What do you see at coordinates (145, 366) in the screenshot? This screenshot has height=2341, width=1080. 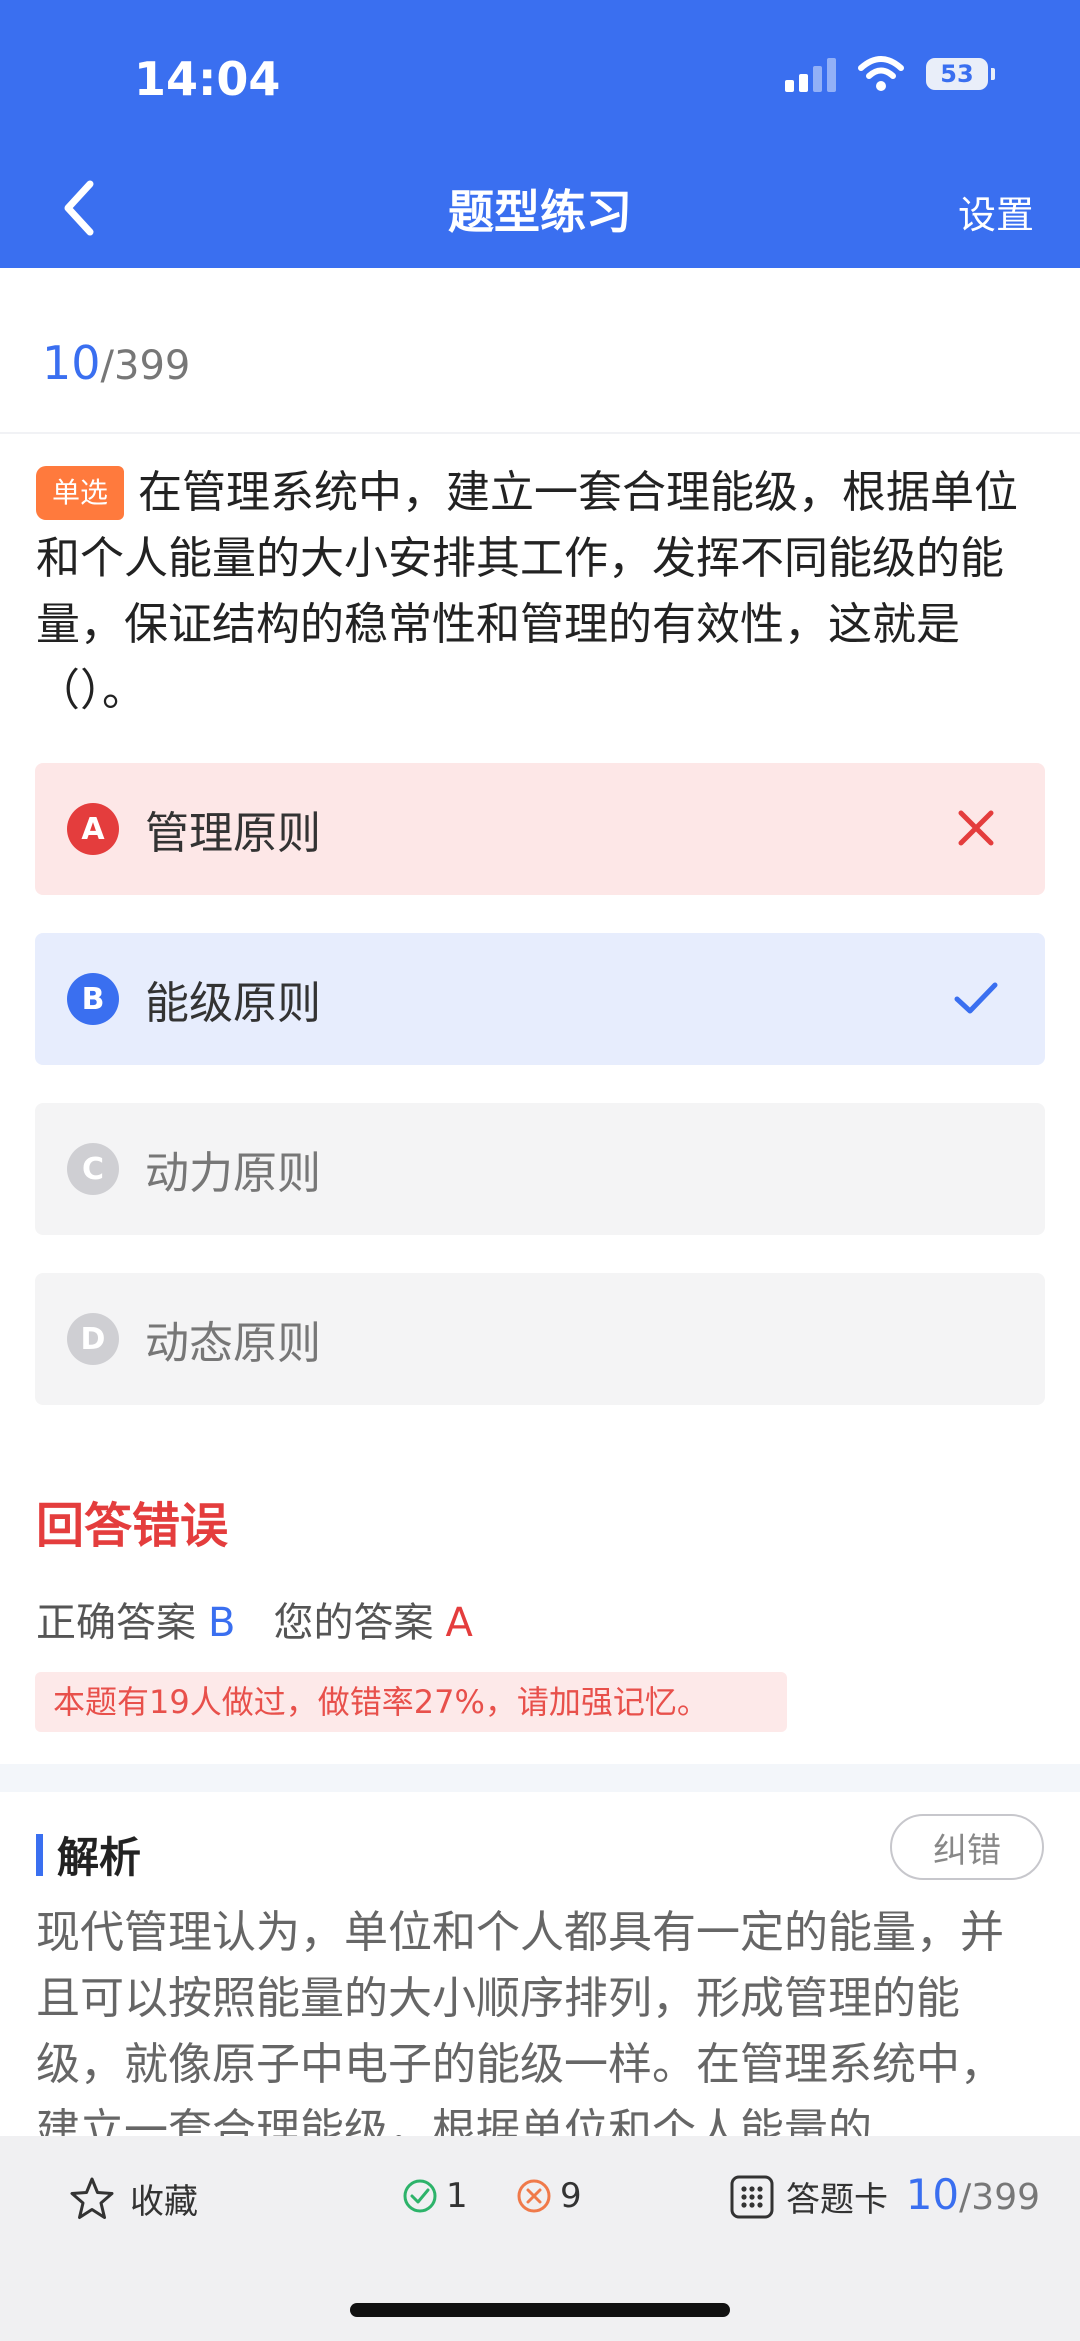 I see `counter-total: /399` at bounding box center [145, 366].